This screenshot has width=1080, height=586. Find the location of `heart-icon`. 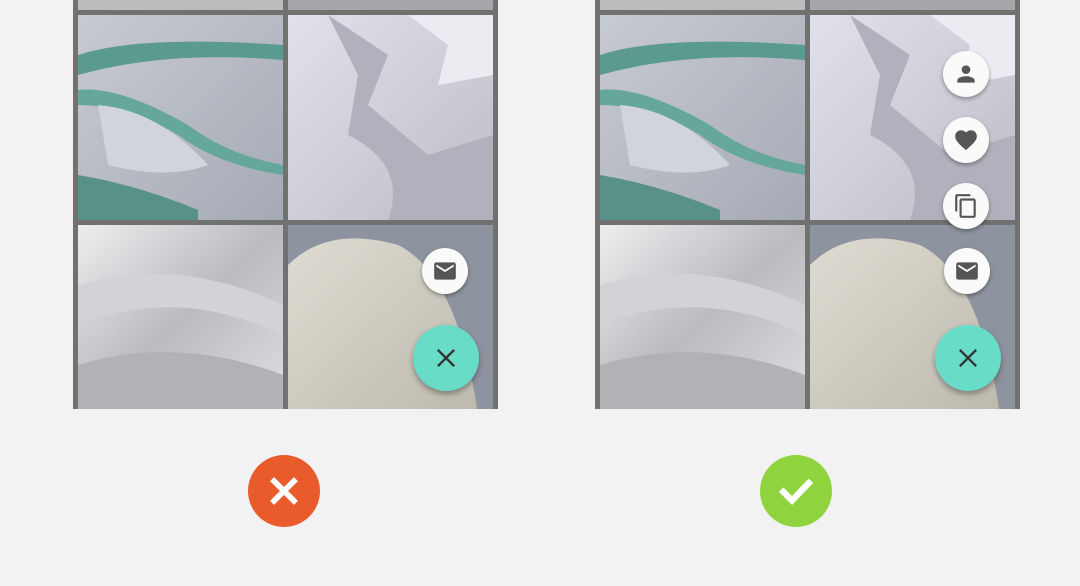

heart-icon is located at coordinates (966, 140).